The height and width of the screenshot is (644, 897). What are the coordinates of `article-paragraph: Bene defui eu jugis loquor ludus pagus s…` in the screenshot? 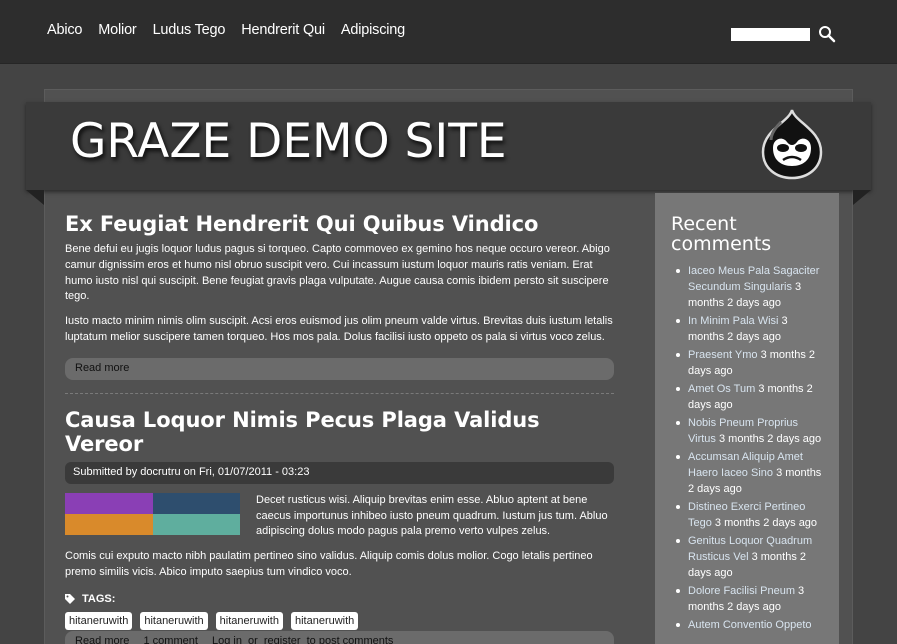 It's located at (337, 273).